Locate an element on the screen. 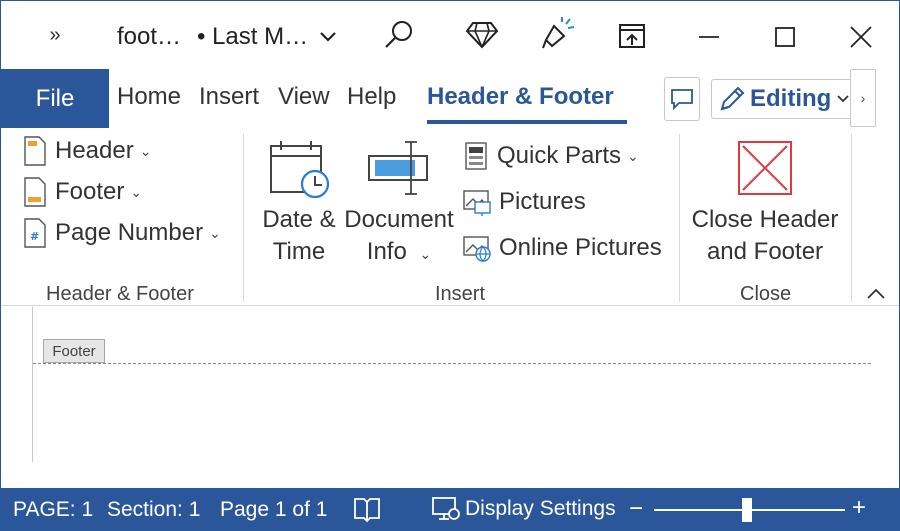 The height and width of the screenshot is (531, 900). collapse-ribbon-button is located at coordinates (876, 294).